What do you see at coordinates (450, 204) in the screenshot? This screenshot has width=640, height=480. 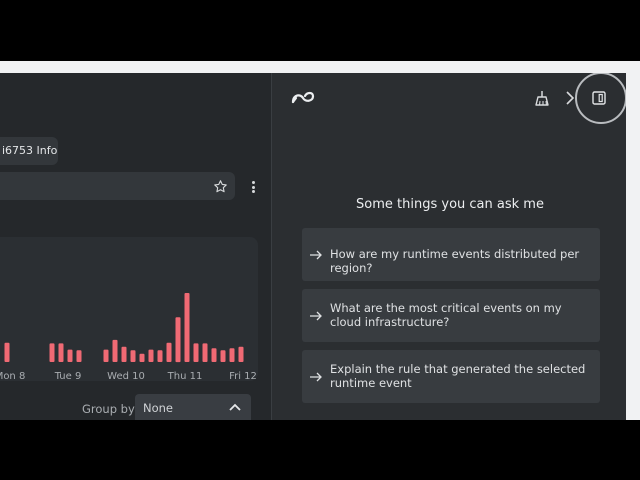 I see `suggestions-heading: Some things you can ask me` at bounding box center [450, 204].